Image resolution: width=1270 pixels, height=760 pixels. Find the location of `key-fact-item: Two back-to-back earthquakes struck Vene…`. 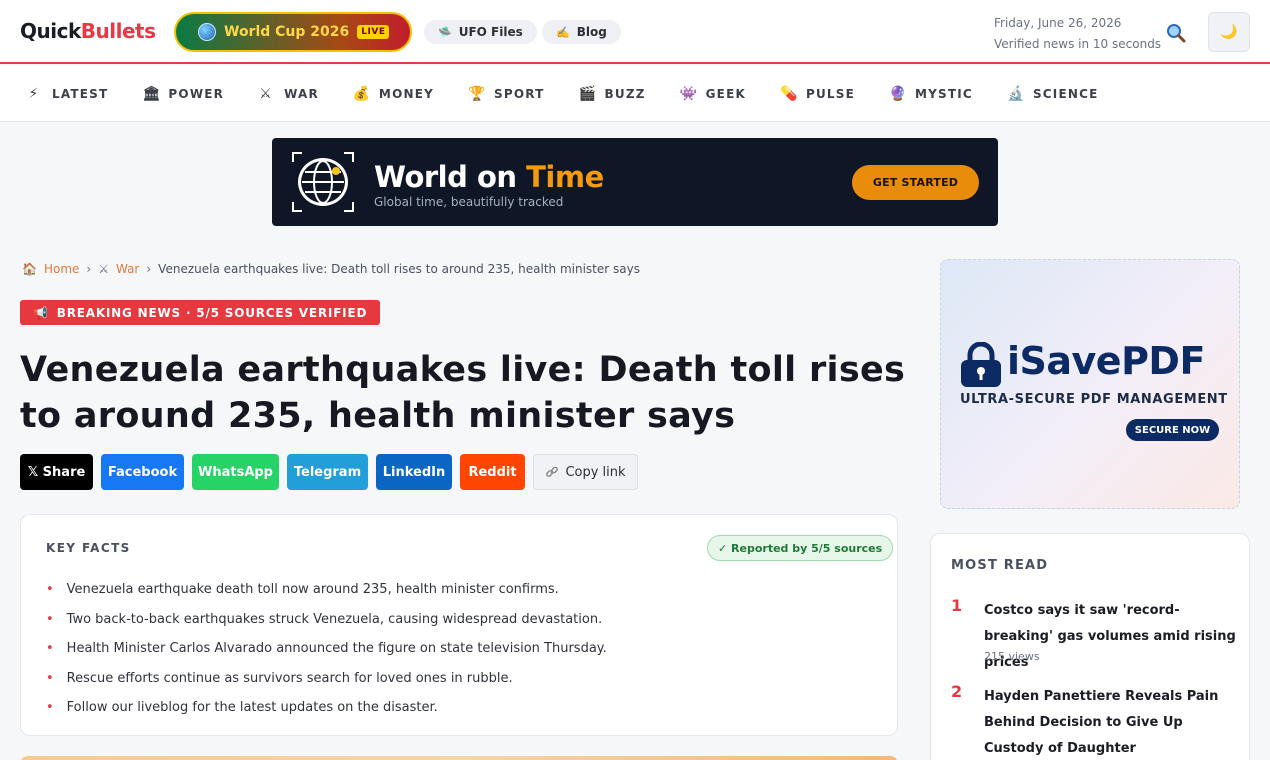

key-fact-item: Two back-to-back earthquakes struck Vene… is located at coordinates (326, 620).